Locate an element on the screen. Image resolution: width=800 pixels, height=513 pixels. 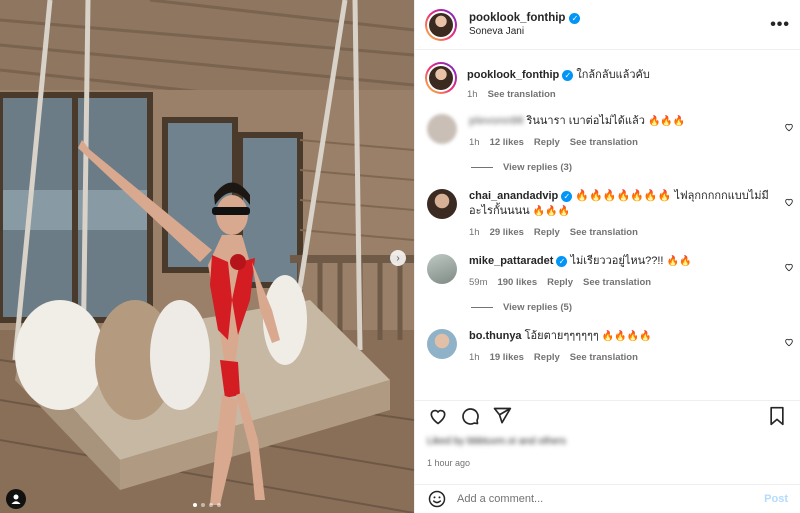
user-tag-icon is located at coordinates (16, 499).